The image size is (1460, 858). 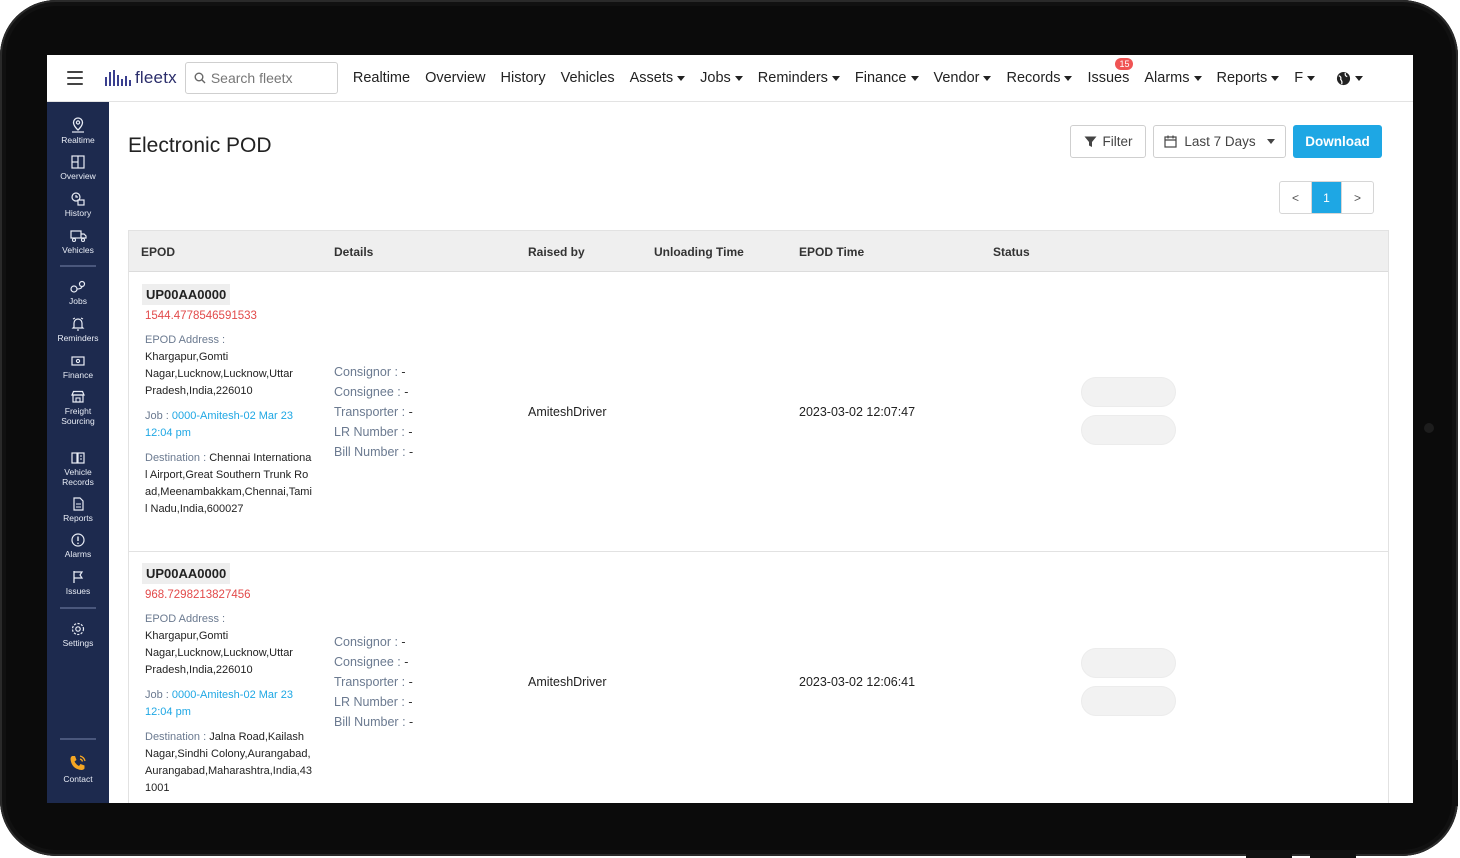 I want to click on sidebar: Realtime Overview History Vehicles Jobs, so click(x=78, y=452).